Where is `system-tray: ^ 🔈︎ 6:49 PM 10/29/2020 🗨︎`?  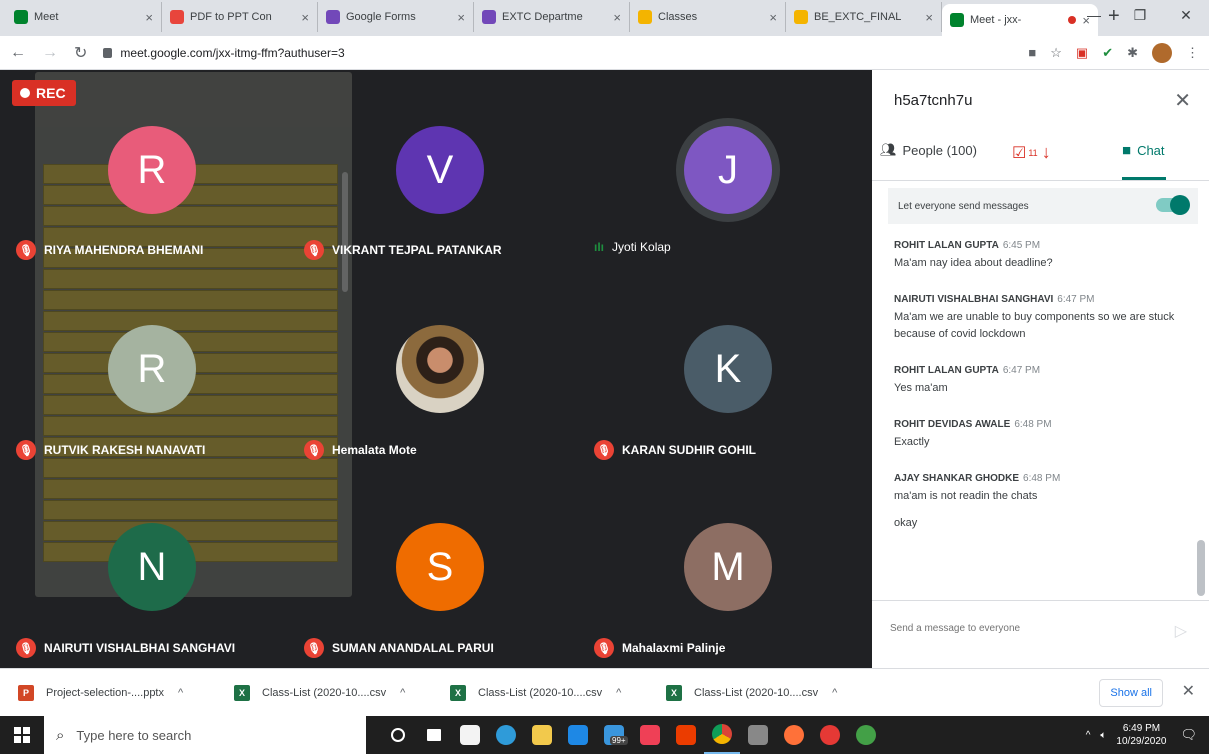 system-tray: ^ 🔈︎ 6:49 PM 10/29/2020 🗨︎ is located at coordinates (1147, 735).